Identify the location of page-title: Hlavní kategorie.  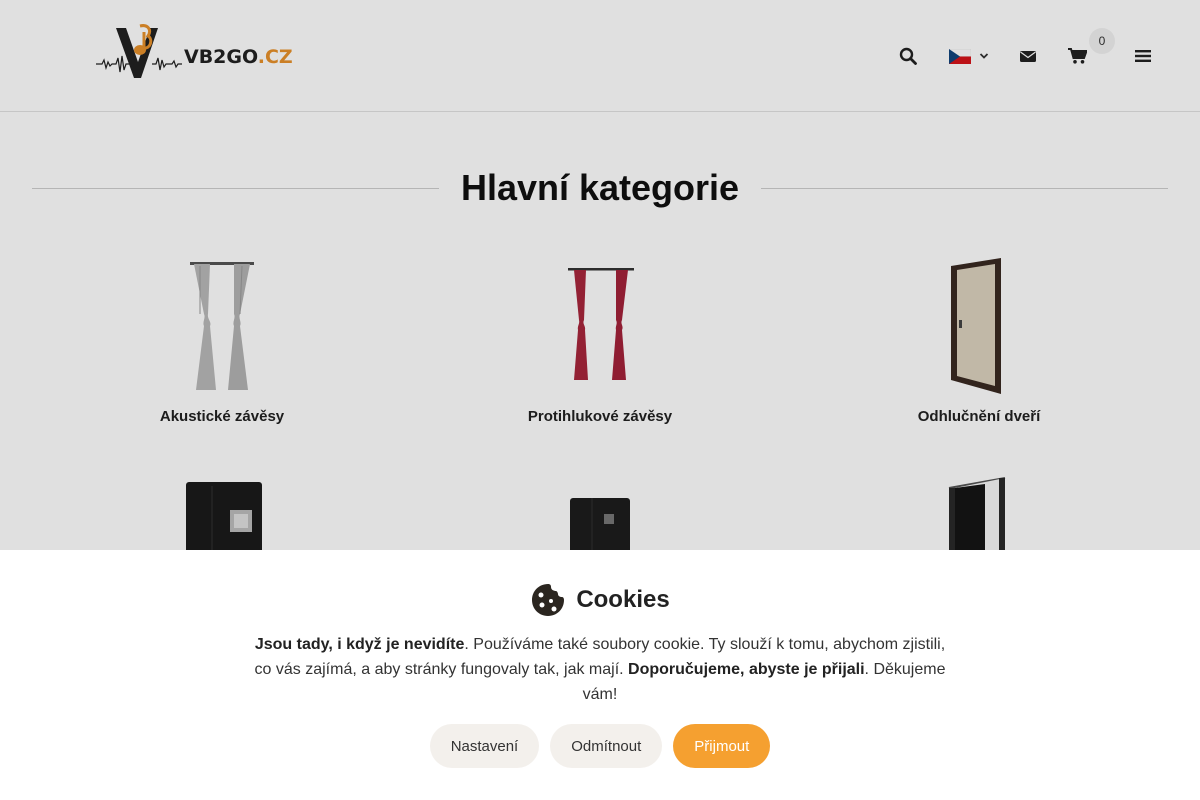
(600, 187).